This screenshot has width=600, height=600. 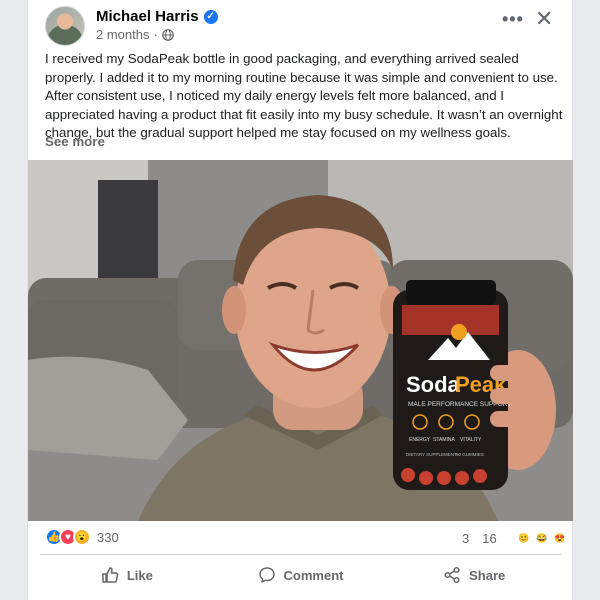 I want to click on thumbs-up-icon, so click(x=110, y=575).